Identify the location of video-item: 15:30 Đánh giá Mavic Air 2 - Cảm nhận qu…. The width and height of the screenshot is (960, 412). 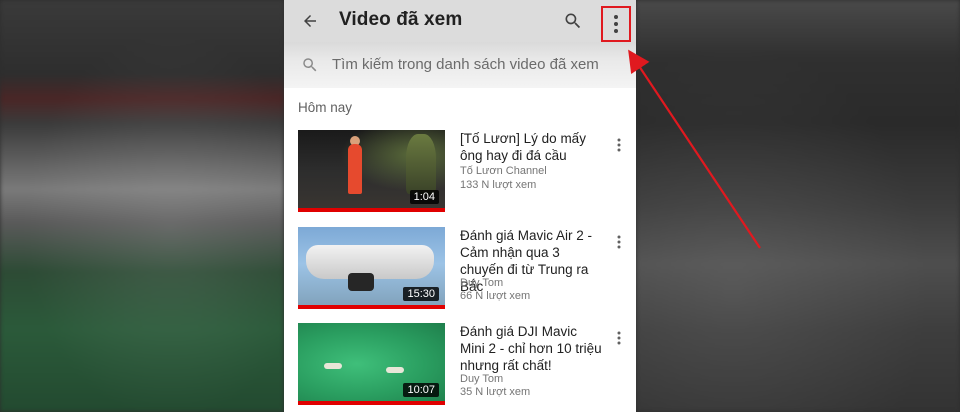
(463, 269).